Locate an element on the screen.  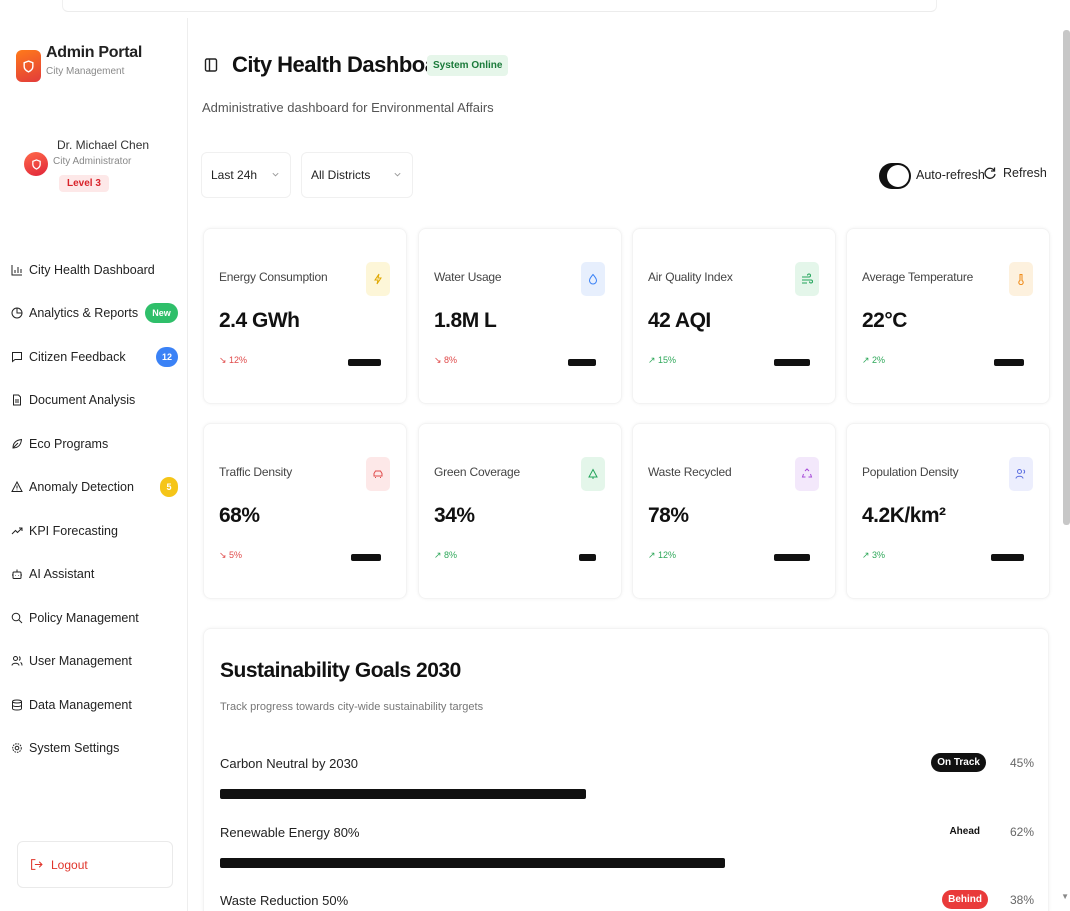
logout-icon is located at coordinates (37, 864).